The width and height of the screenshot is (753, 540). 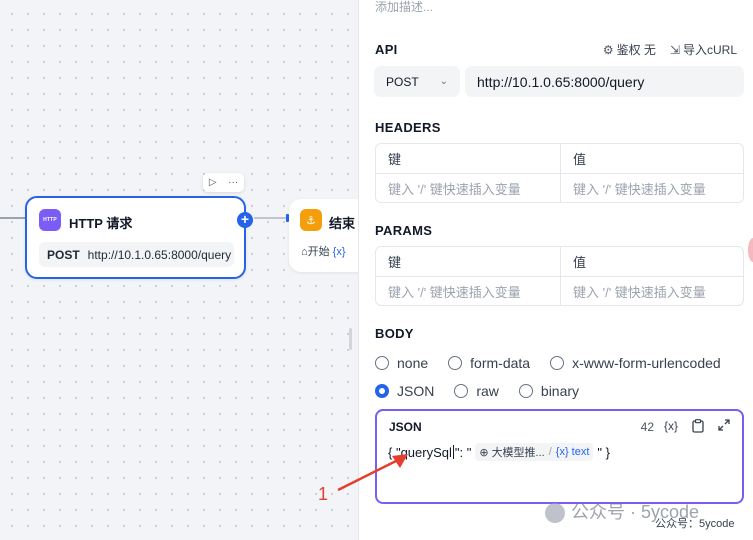 I want to click on json-editor-tools: {x}, so click(x=697, y=427).